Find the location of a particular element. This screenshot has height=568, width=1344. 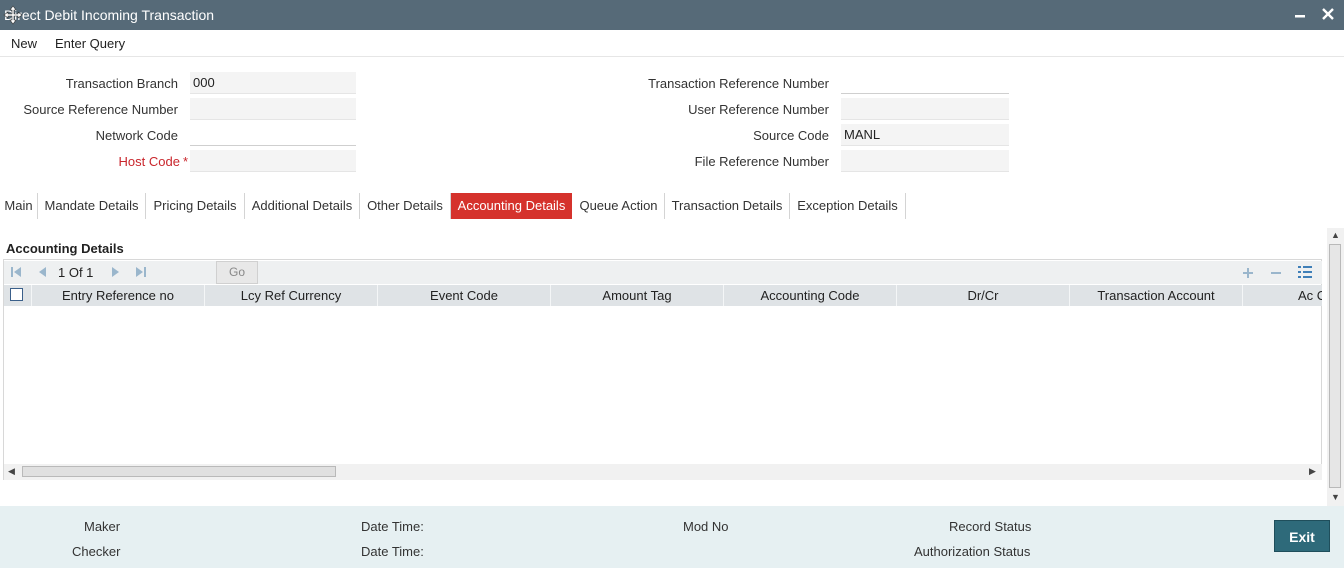

section-title: Accounting Details is located at coordinates (65, 248).